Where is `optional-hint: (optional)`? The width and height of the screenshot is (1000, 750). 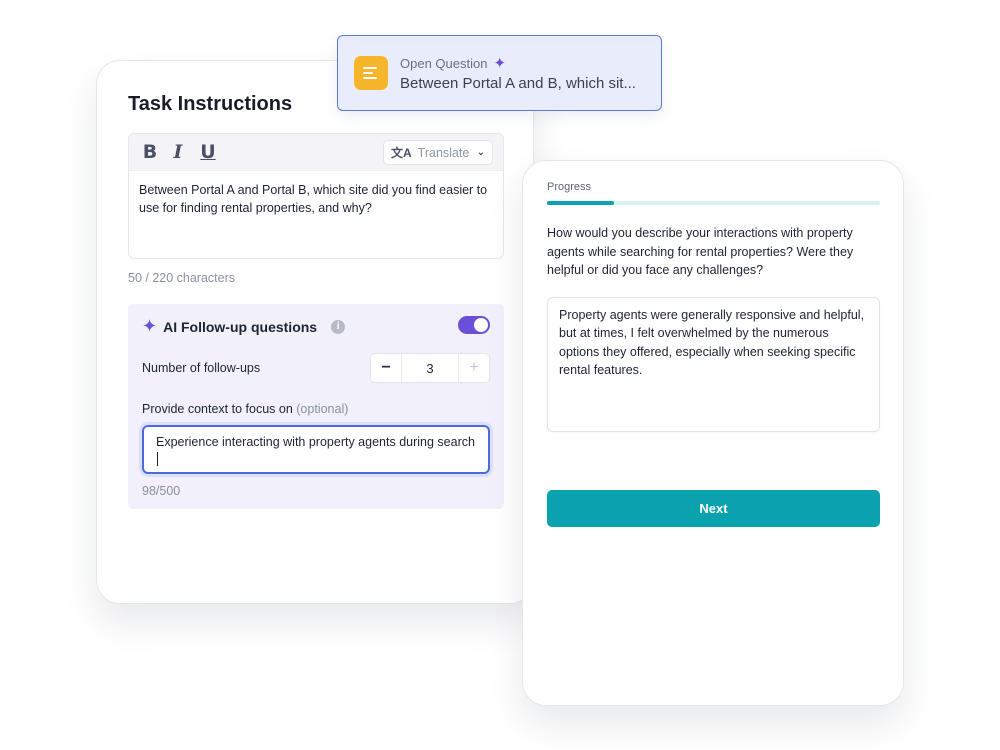 optional-hint: (optional) is located at coordinates (322, 409).